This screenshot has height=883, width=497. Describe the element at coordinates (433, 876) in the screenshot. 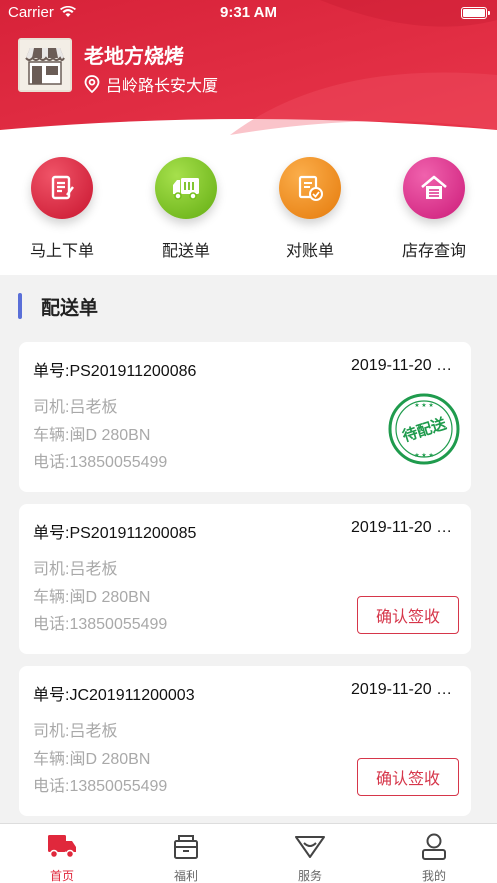

I see `tab-mine-label: 我的` at that location.